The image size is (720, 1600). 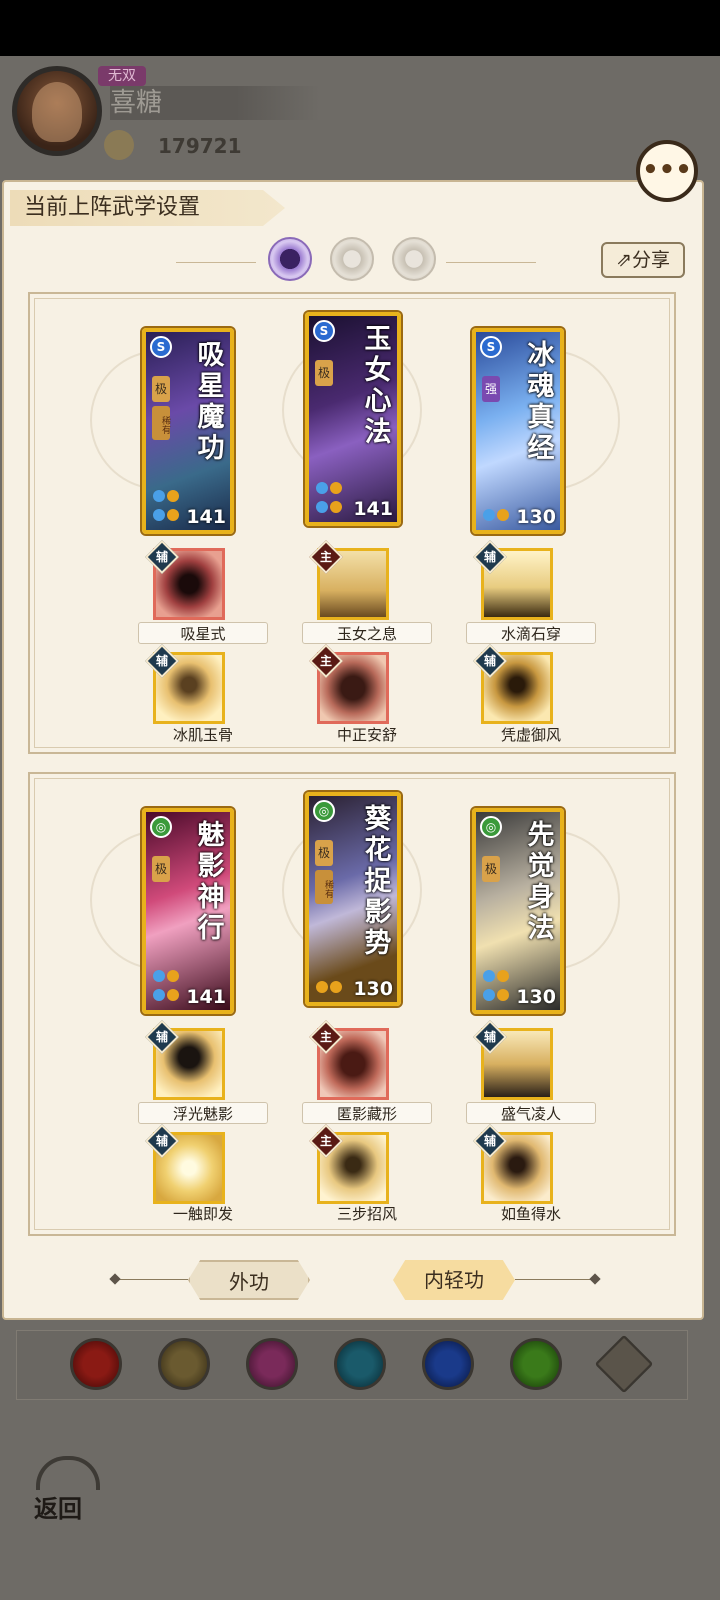 I want to click on skill-card: S 极 玉女心法 141, so click(x=353, y=419).